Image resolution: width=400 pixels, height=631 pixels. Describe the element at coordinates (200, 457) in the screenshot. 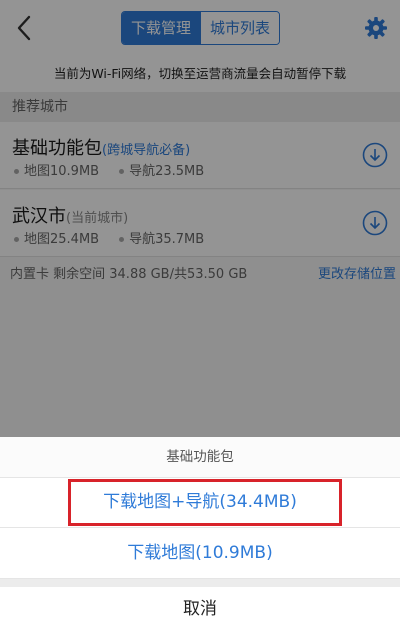

I see `action-sheet-title: 基础功能包` at that location.